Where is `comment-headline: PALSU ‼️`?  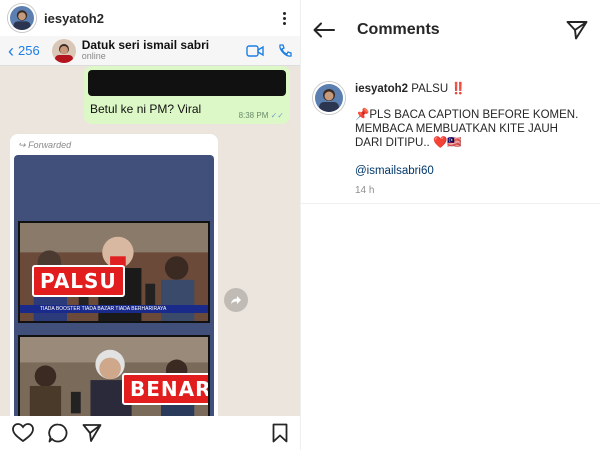 comment-headline: PALSU ‼️ is located at coordinates (438, 89).